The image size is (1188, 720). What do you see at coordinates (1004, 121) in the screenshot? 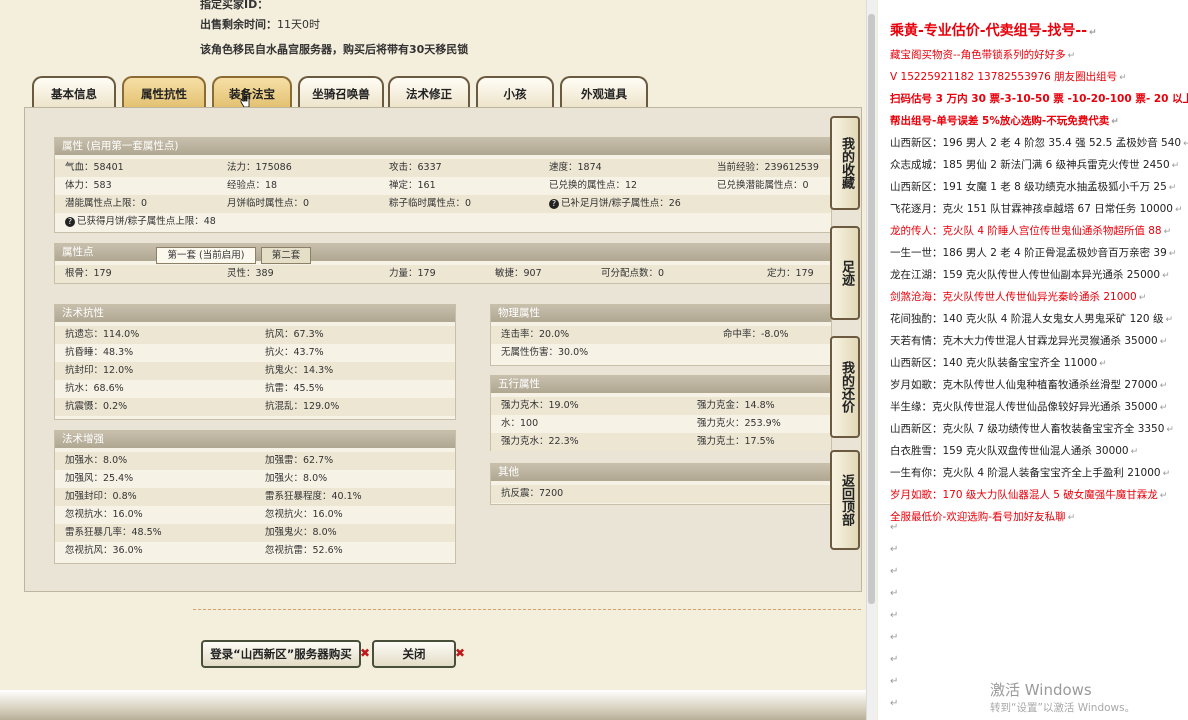
I see `document-line: 帮出组号-单号误差 5%放心选购-不玩免费代卖 ↵` at bounding box center [1004, 121].